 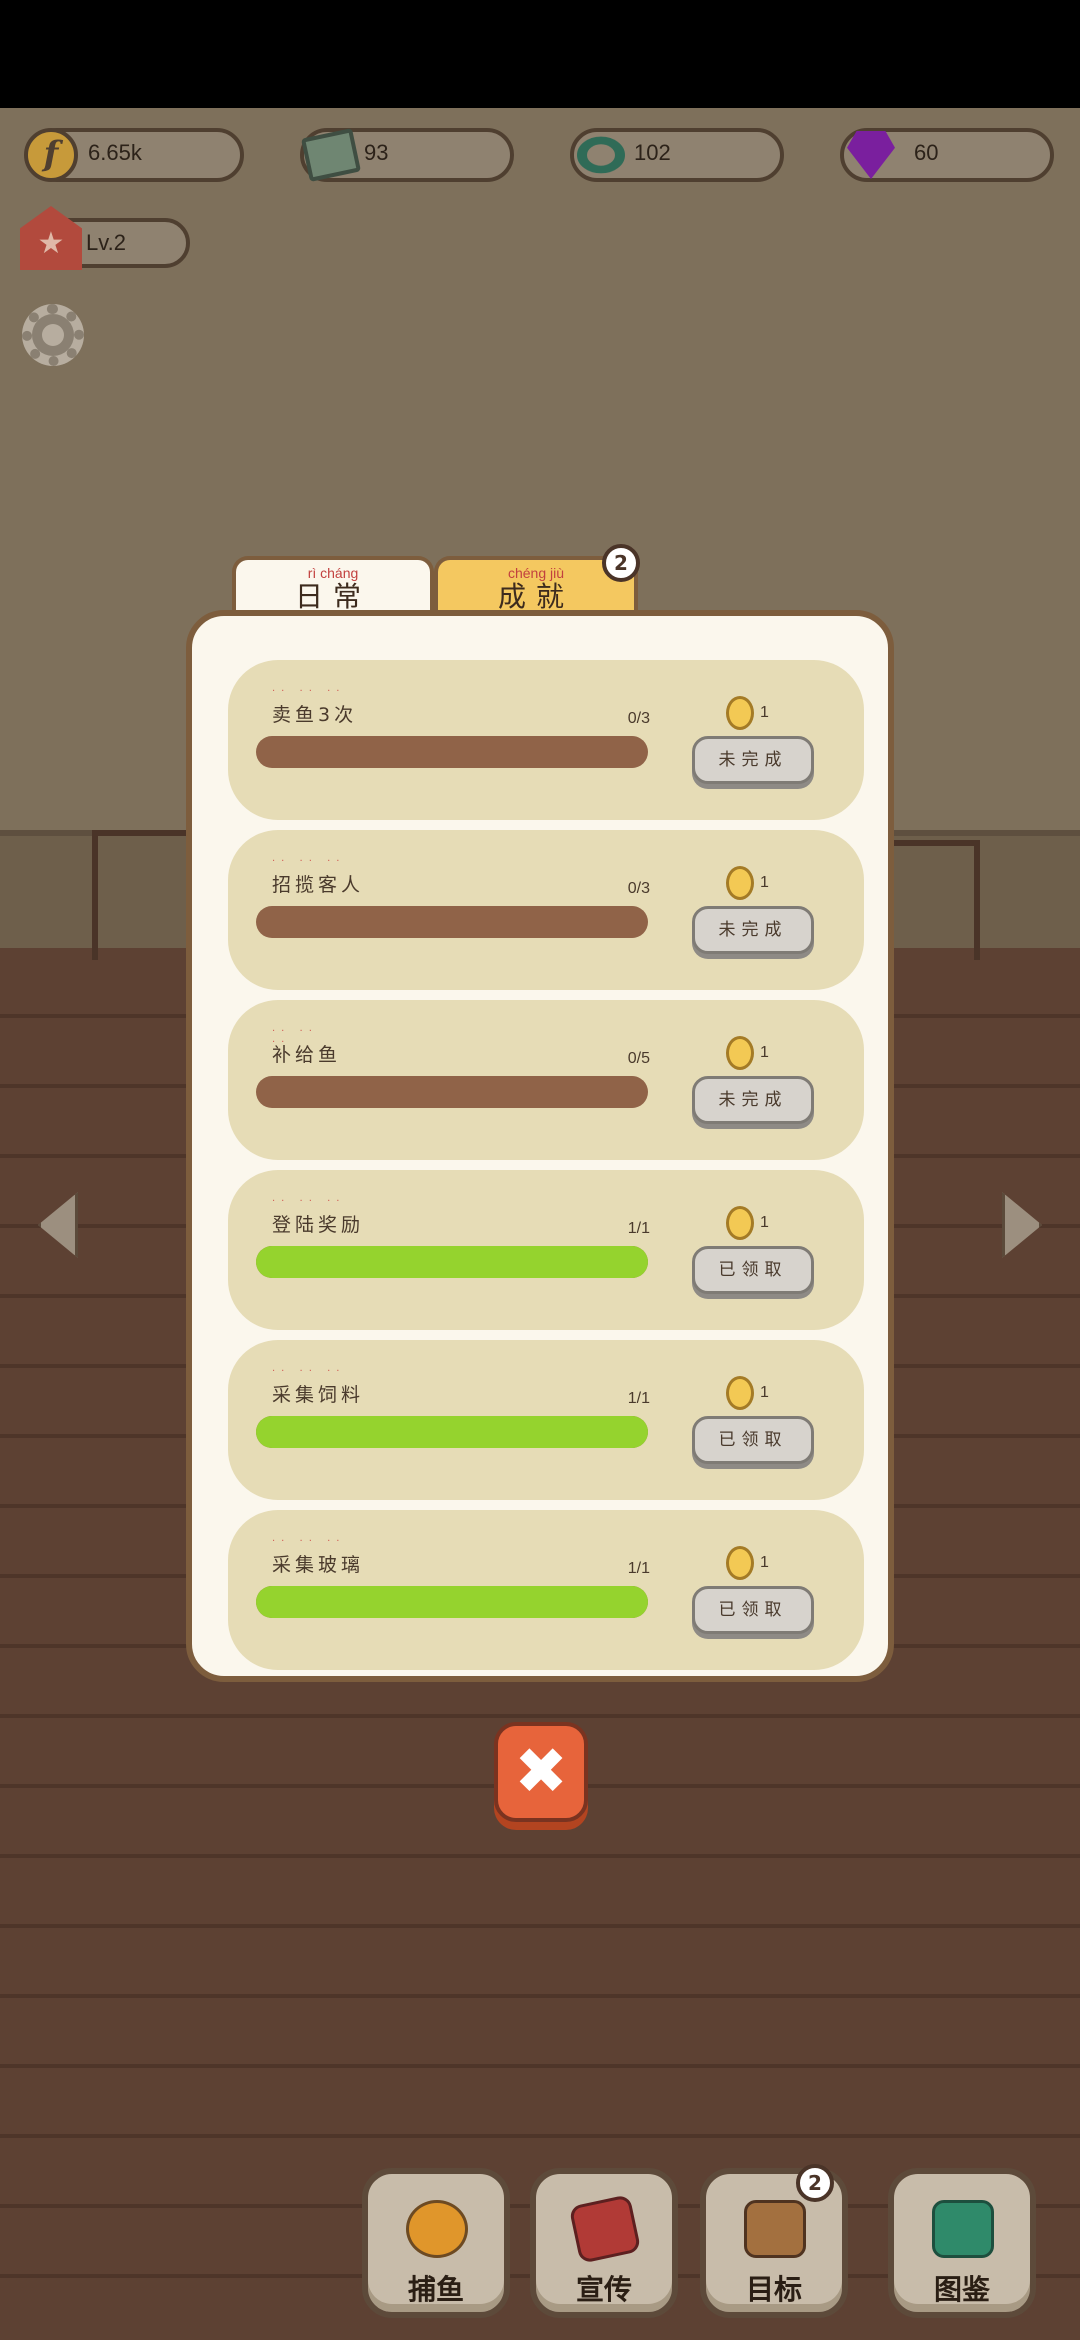 I want to click on task-card: 采集饲料 1/1 1 已领取, so click(x=546, y=1420).